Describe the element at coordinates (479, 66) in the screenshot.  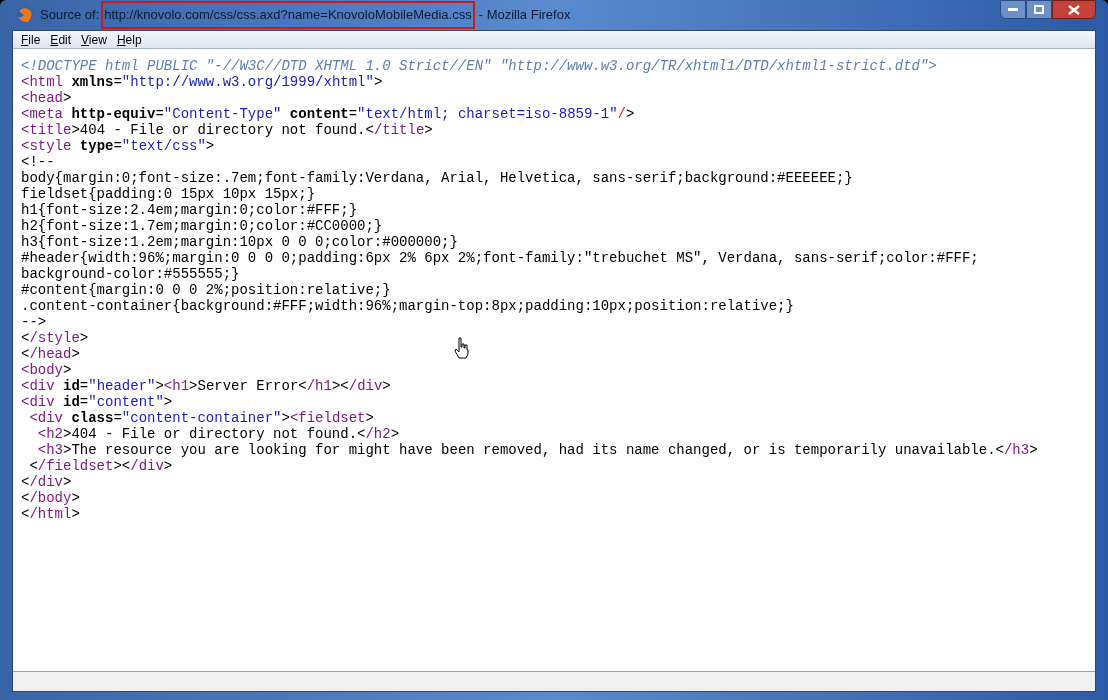
I see `source-line: <!DOCTYPE html PUBLIC "-//W3C//DTD XHTML 1.0 Strict//EN" "http://www.w3.org/TR/xhtml1/DTD/xhtml1-strict.dtd">` at that location.